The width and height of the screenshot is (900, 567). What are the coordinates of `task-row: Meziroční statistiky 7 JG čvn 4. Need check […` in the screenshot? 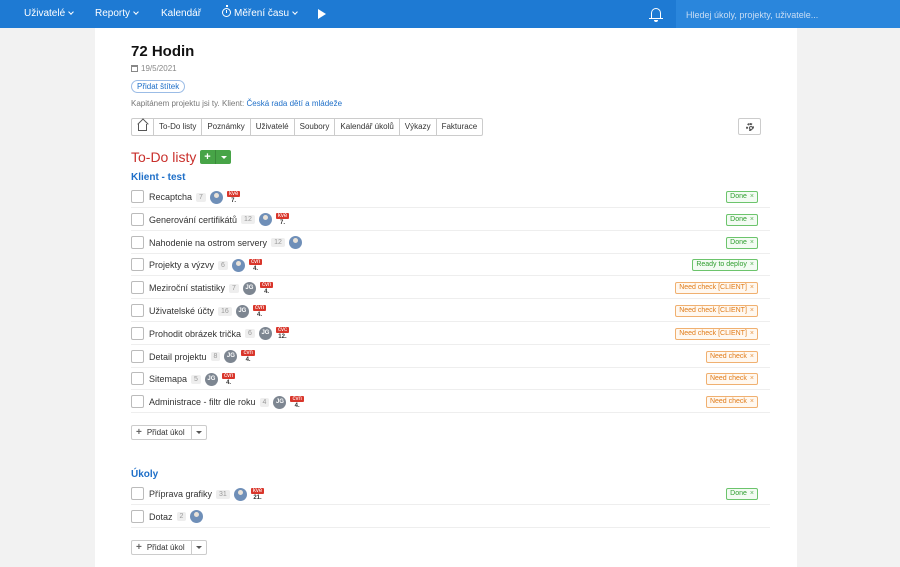 It's located at (450, 288).